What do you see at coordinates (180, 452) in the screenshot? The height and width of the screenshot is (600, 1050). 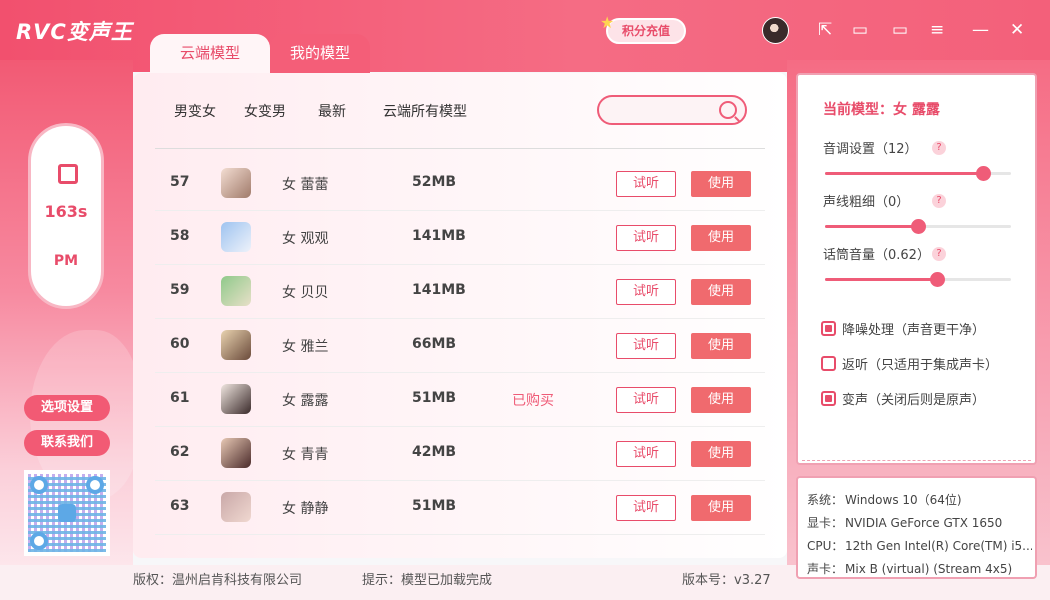 I see `model-number: 62` at bounding box center [180, 452].